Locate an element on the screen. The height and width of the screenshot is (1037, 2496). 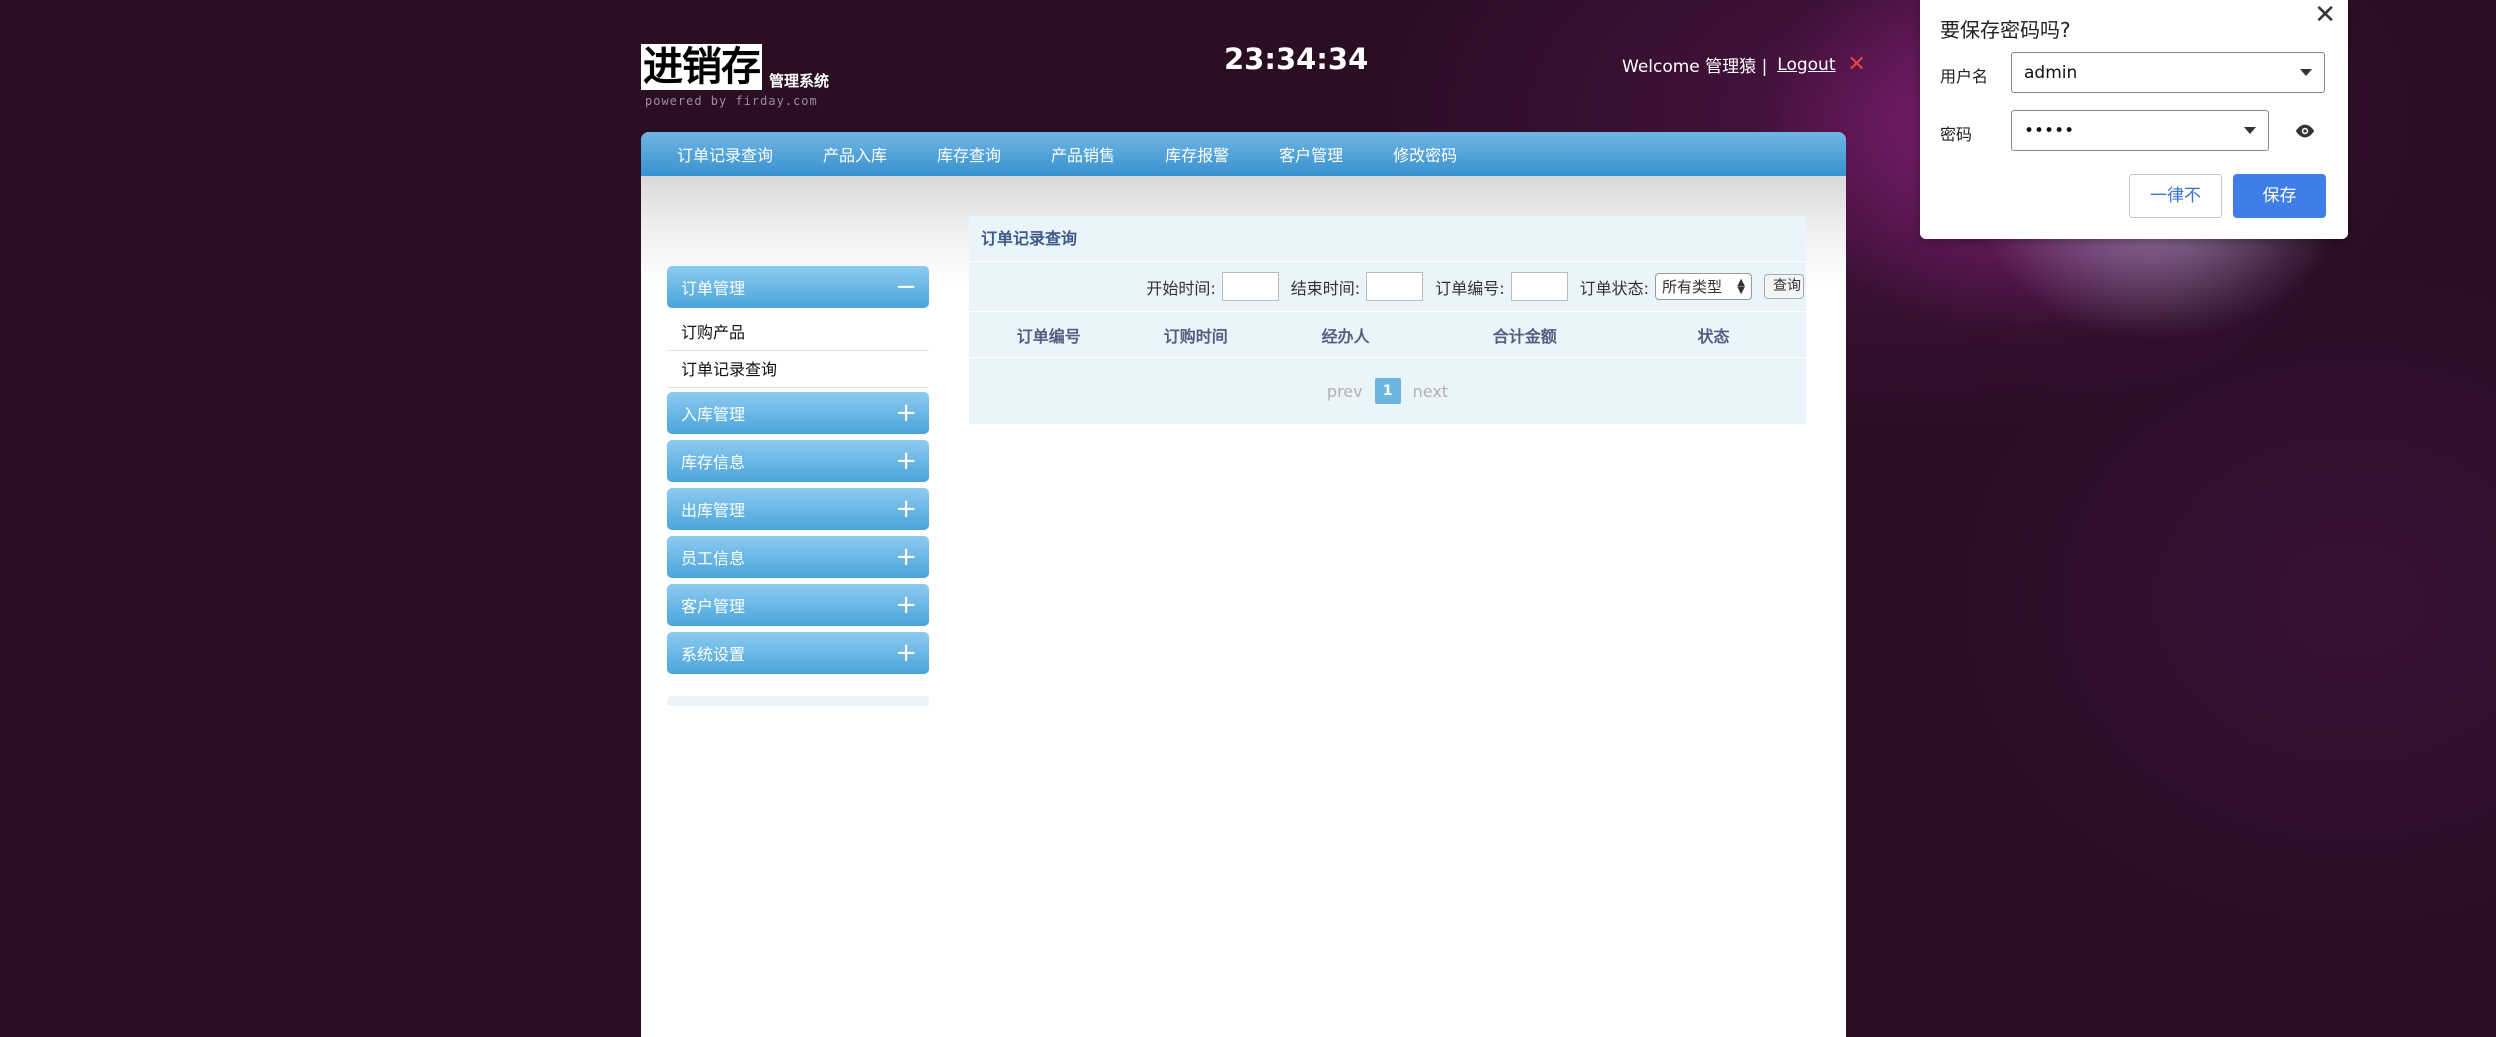
order-status-value: 所有类型 is located at coordinates (1692, 287).